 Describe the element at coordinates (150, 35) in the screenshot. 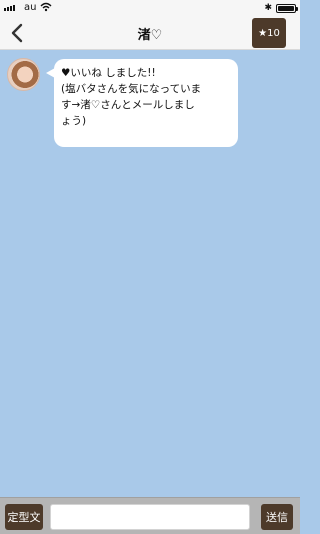

I see `page-title: 渚♡` at that location.